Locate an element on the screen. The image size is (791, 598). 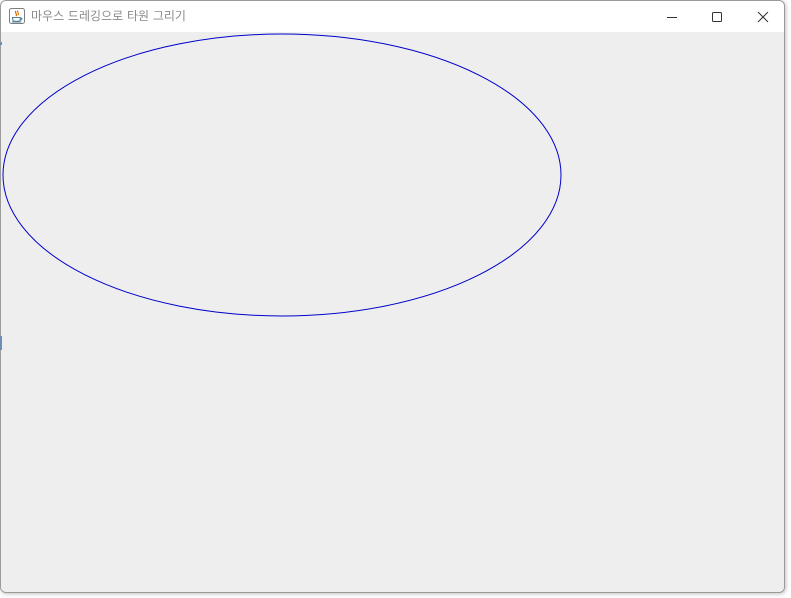
close-icon is located at coordinates (763, 17).